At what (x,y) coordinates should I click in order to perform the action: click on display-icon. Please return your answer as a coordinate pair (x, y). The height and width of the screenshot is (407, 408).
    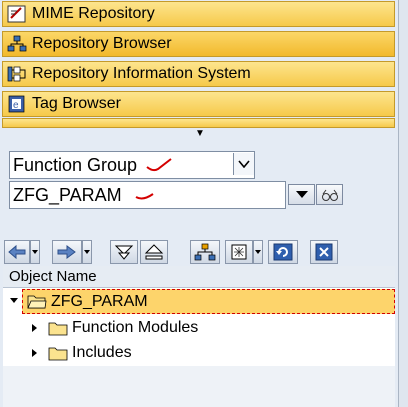
    Looking at the image, I should click on (239, 252).